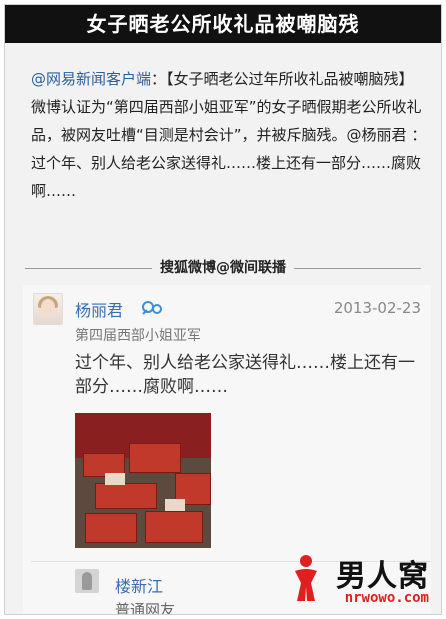 This screenshot has height=619, width=446. I want to click on user-title: 第四届西部小姐亚军, so click(138, 336).